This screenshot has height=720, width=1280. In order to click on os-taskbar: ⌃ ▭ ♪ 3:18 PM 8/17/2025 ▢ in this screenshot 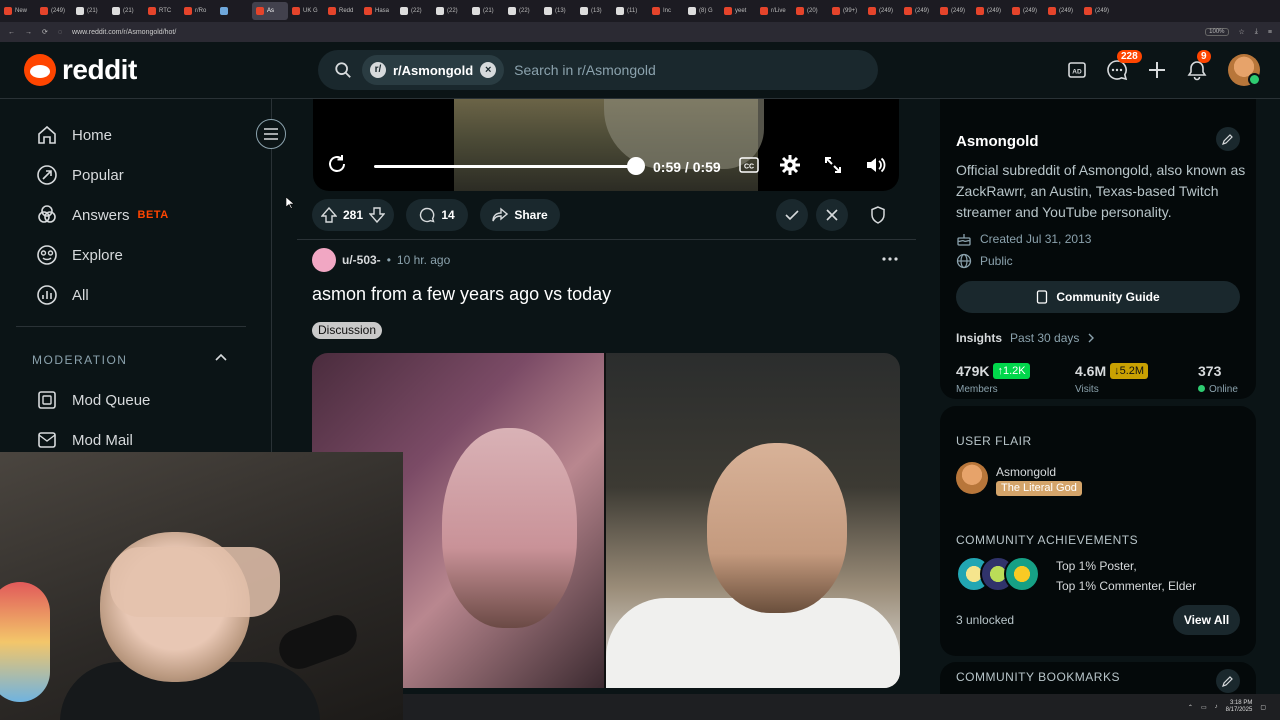, I will do `click(841, 707)`.